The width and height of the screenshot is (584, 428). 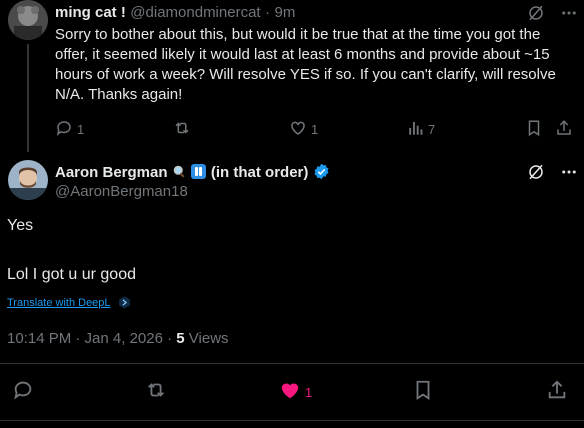 I want to click on translate-link: Translate with DeepL, so click(x=69, y=302).